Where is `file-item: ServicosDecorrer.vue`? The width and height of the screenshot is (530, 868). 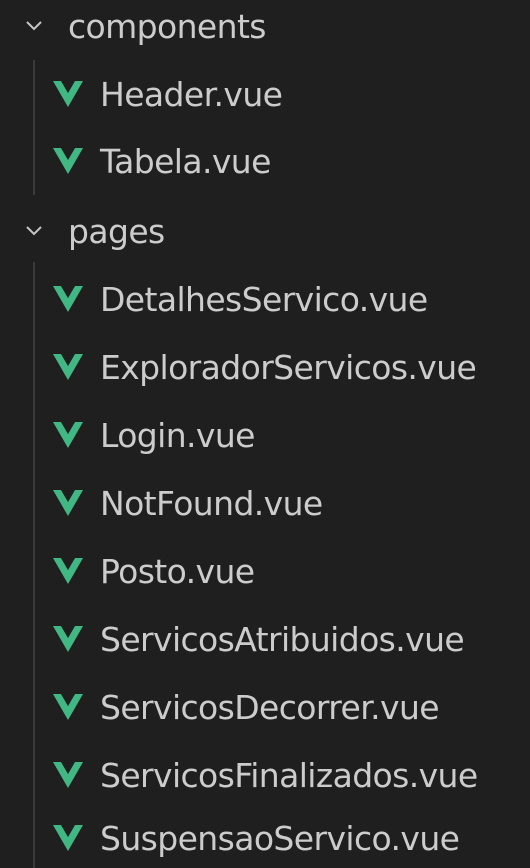 file-item: ServicosDecorrer.vue is located at coordinates (265, 707).